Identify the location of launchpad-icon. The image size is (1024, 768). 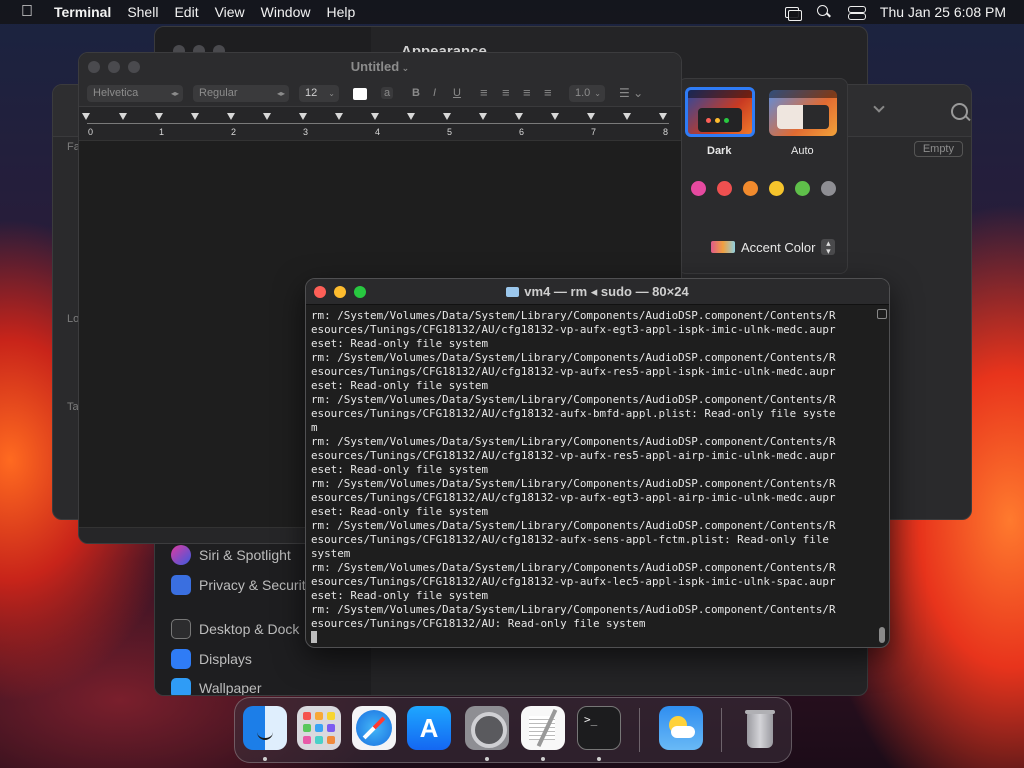
(319, 728).